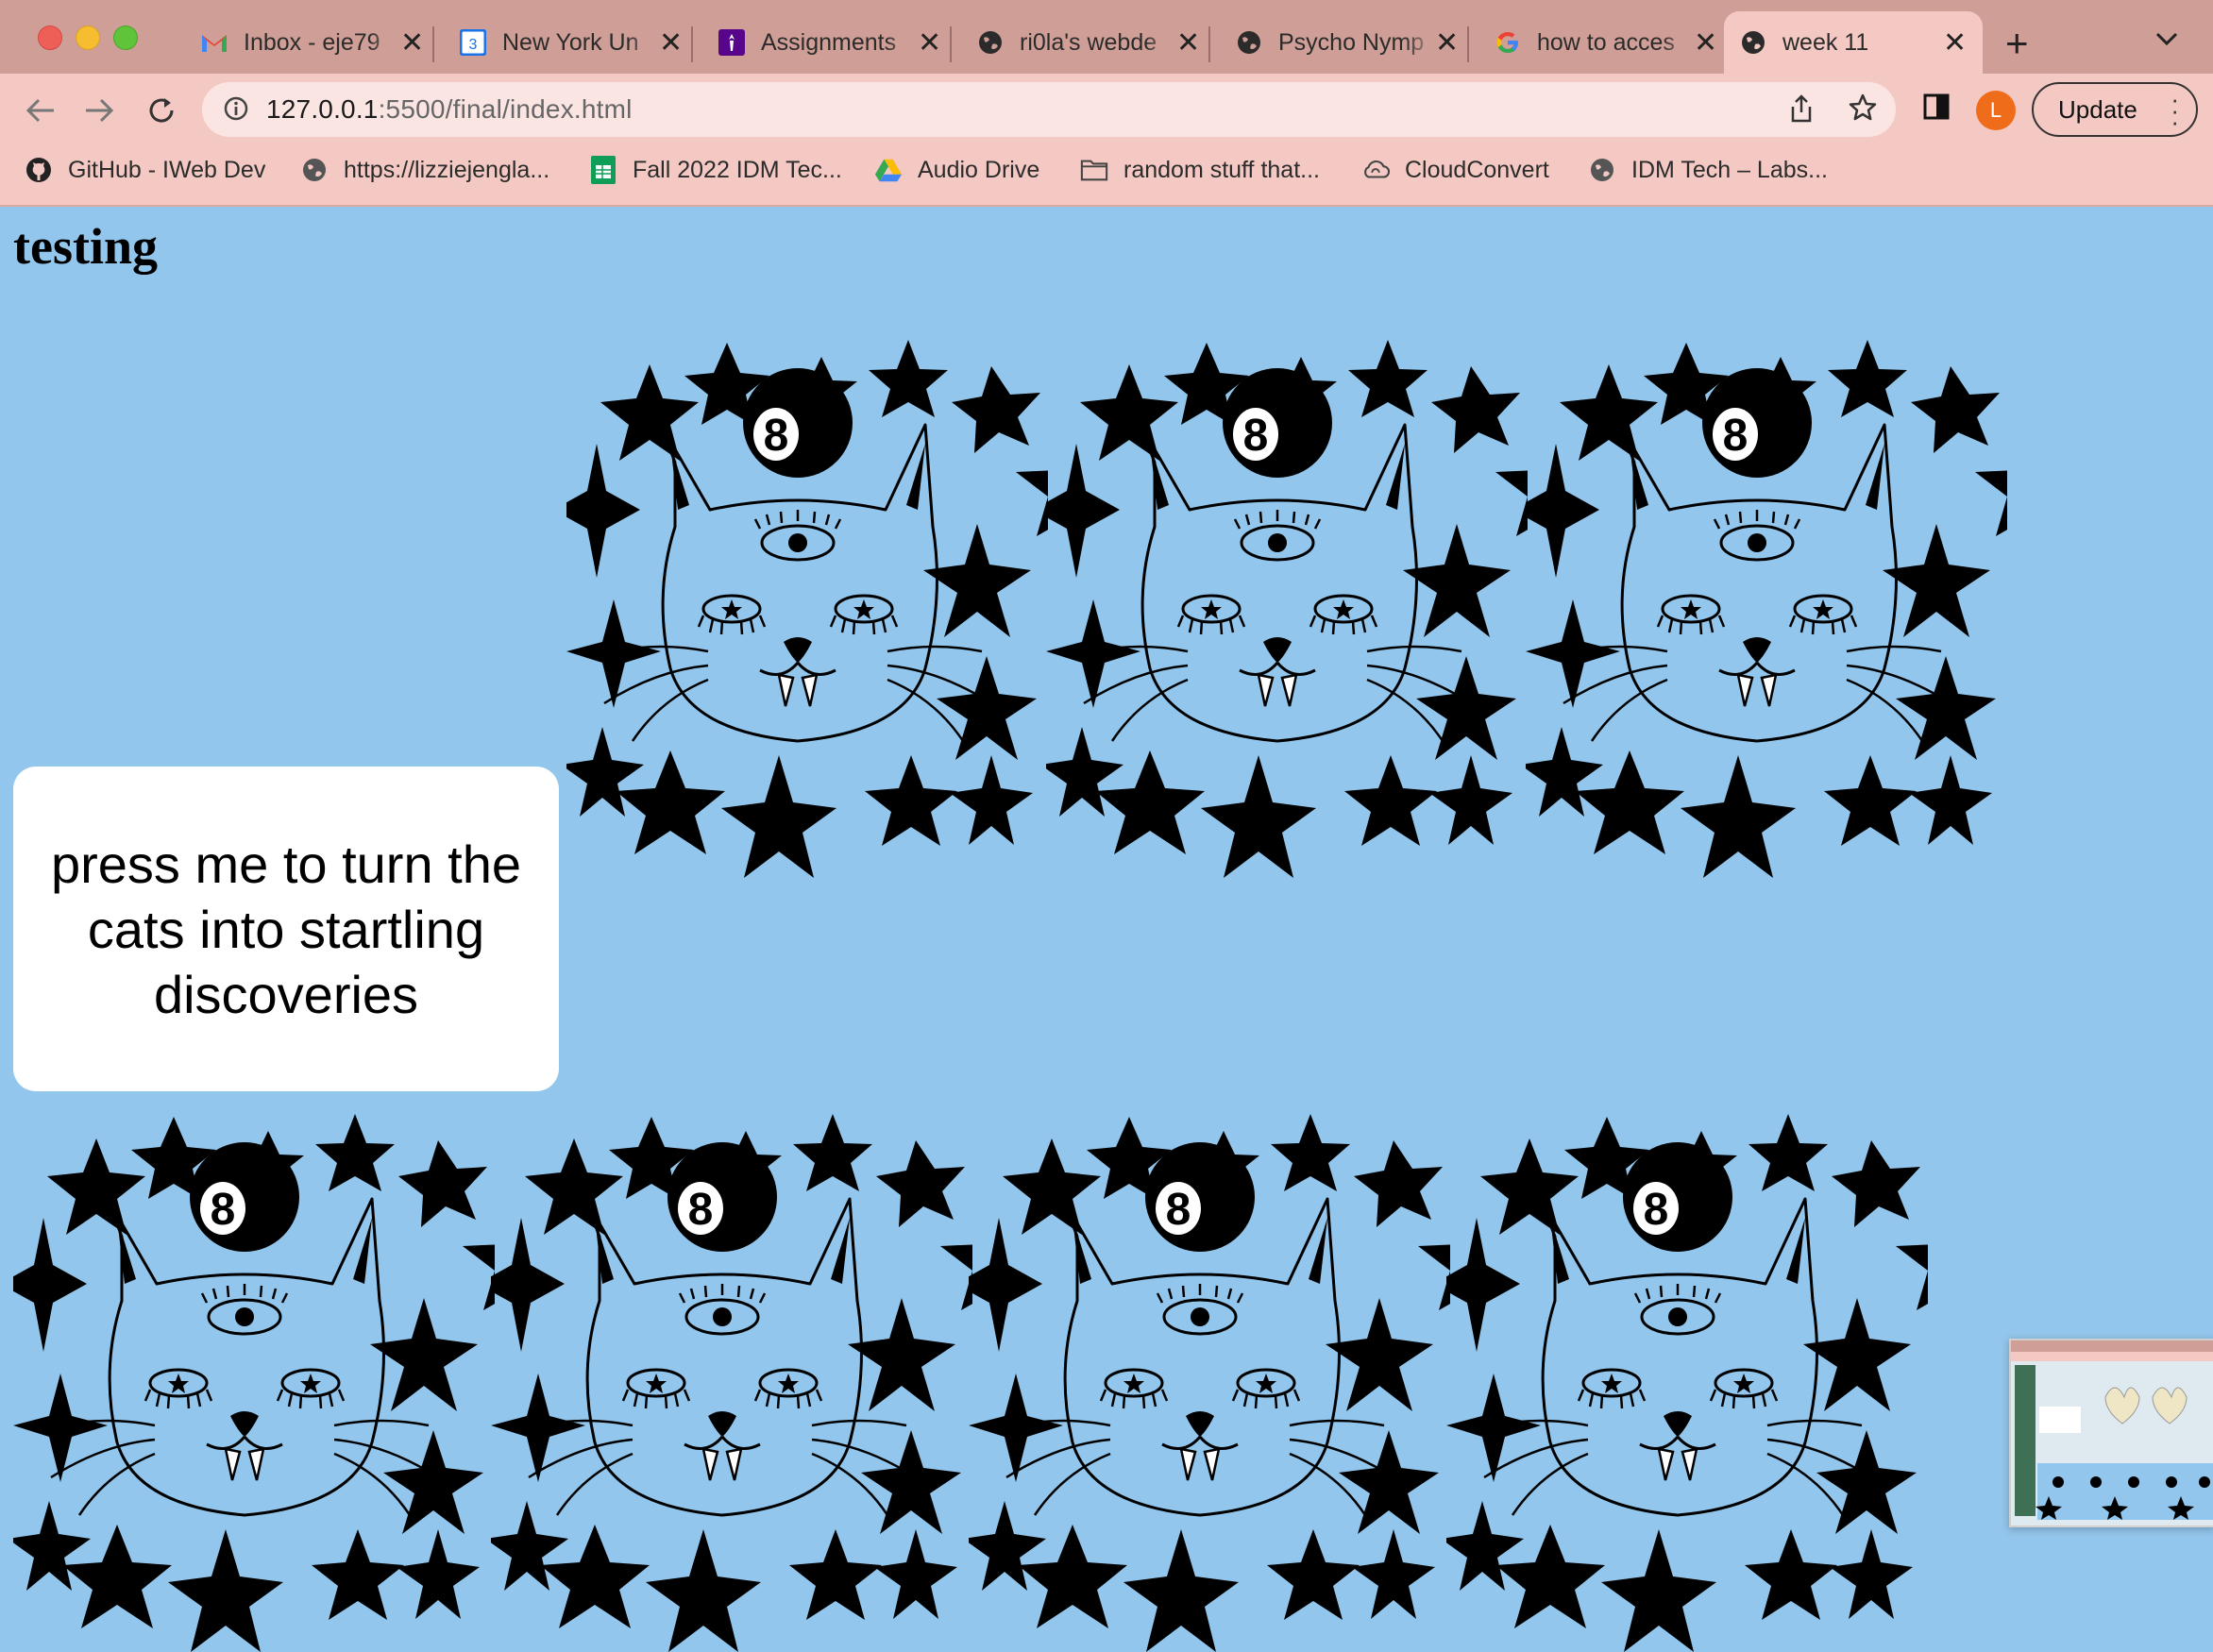 The width and height of the screenshot is (2213, 1652). What do you see at coordinates (167, 169) in the screenshot?
I see `bookmark-label: GitHub - IWeb Dev` at bounding box center [167, 169].